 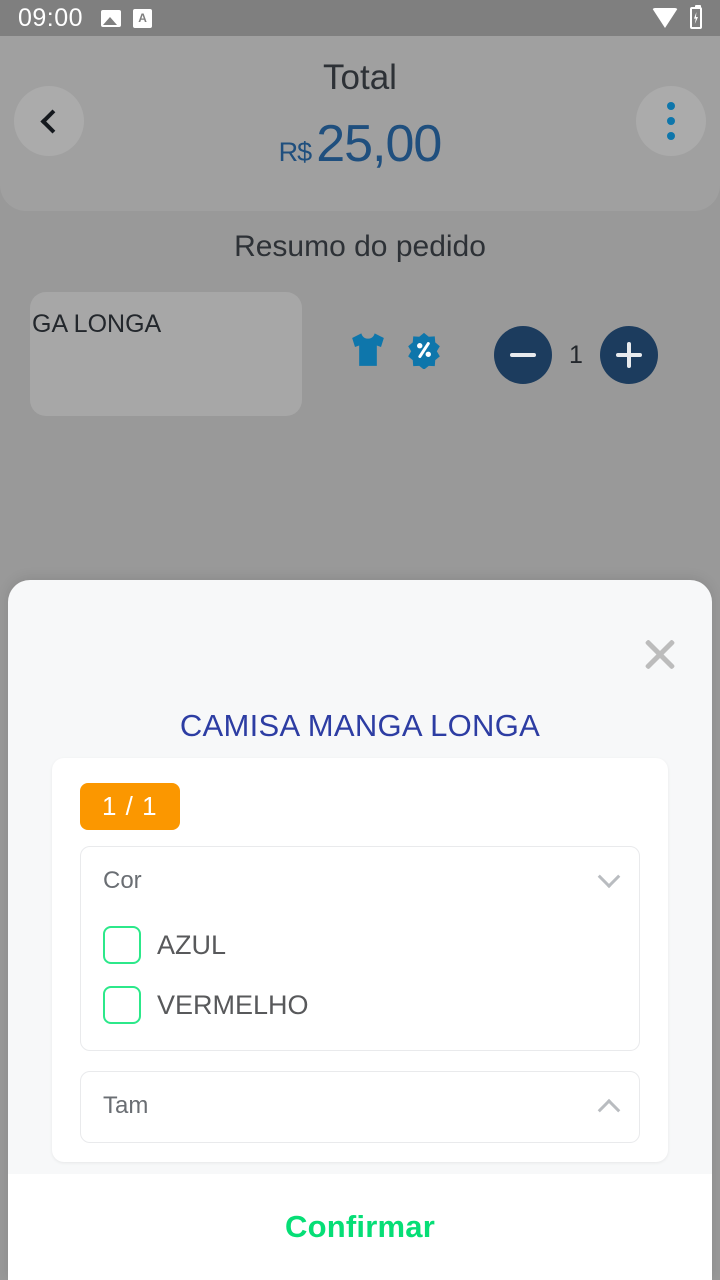 I want to click on option-row-vermelho: VERMELHO, so click(x=360, y=1005).